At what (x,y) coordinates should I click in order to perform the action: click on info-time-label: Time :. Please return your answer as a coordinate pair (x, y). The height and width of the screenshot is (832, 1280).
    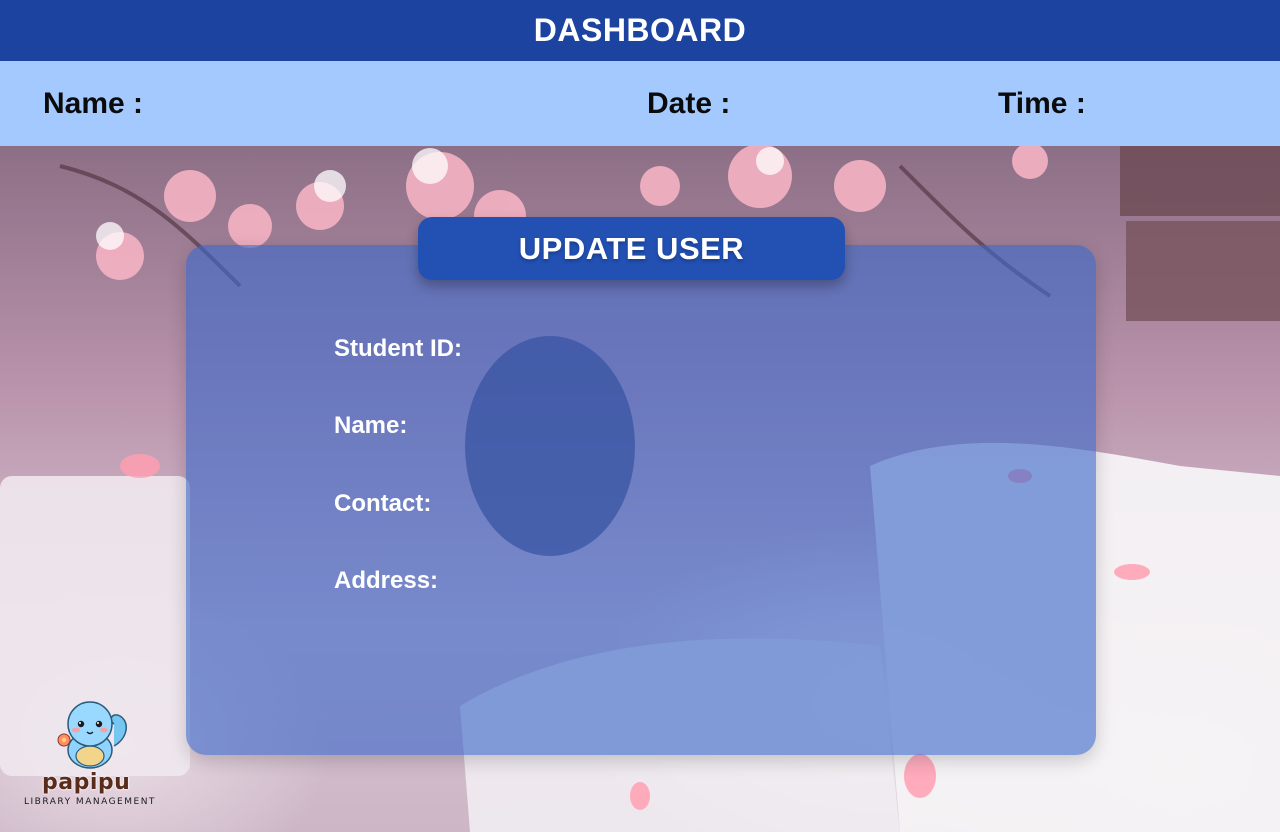
    Looking at the image, I should click on (1042, 103).